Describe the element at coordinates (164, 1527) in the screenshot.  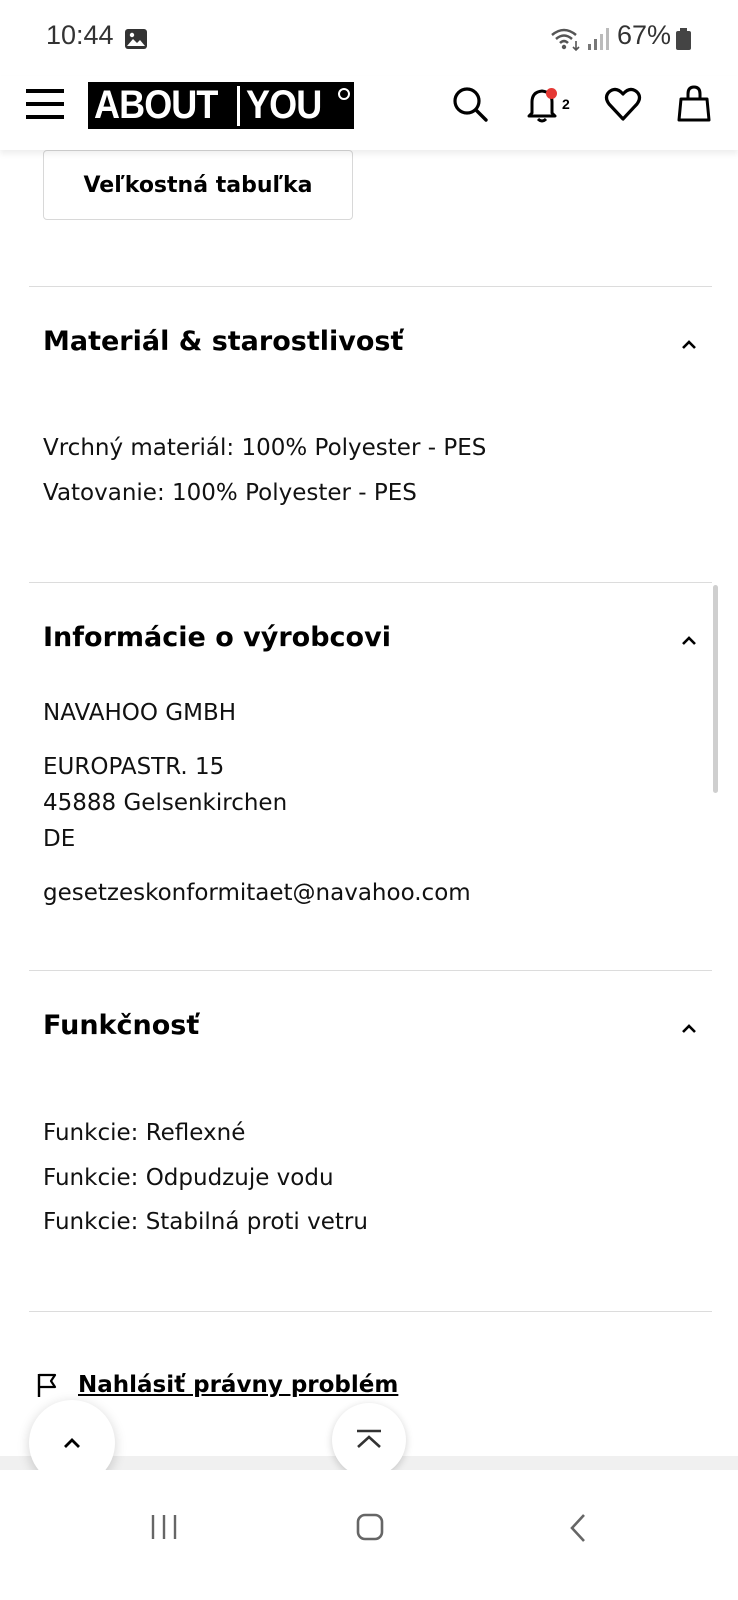
I see `recent-apps-icon` at that location.